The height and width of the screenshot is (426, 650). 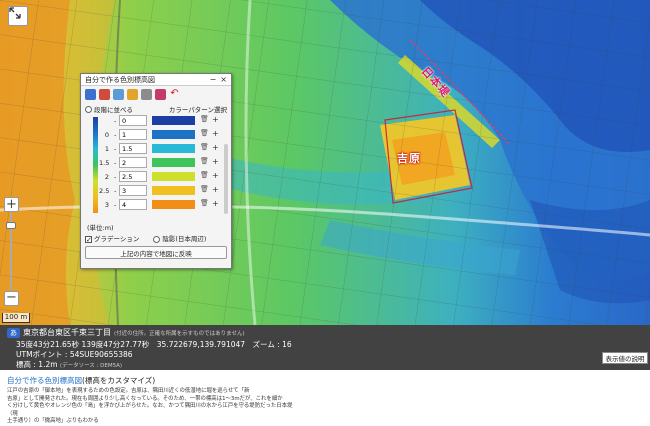 I want to click on minimize-button: −, so click(x=213, y=79).